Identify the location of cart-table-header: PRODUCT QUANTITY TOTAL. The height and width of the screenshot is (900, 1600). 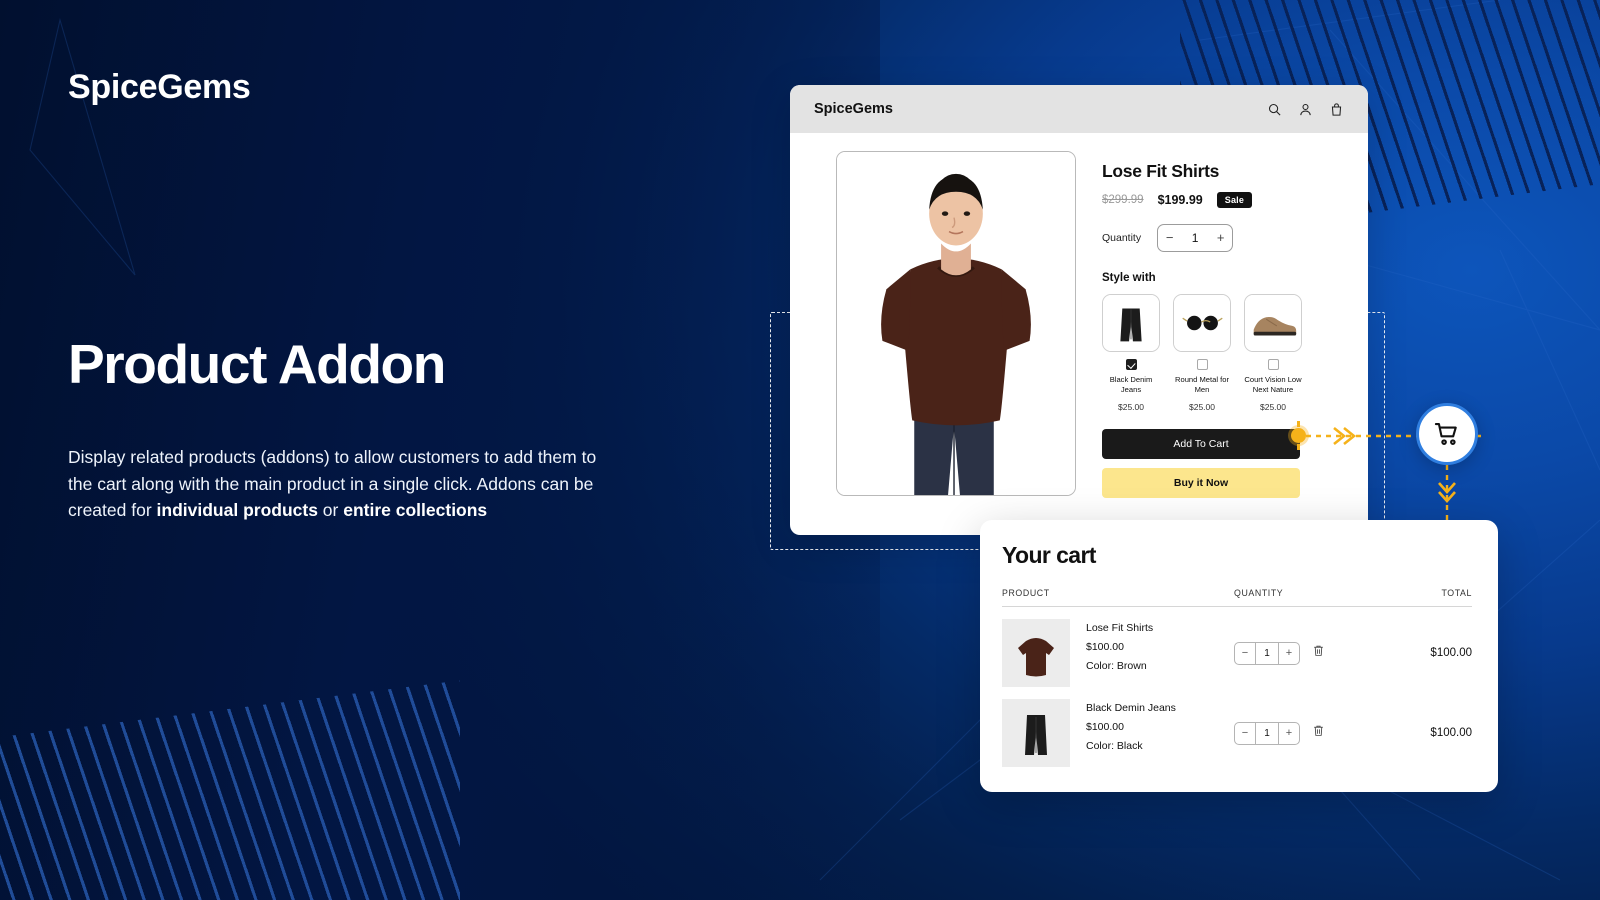
(1237, 597).